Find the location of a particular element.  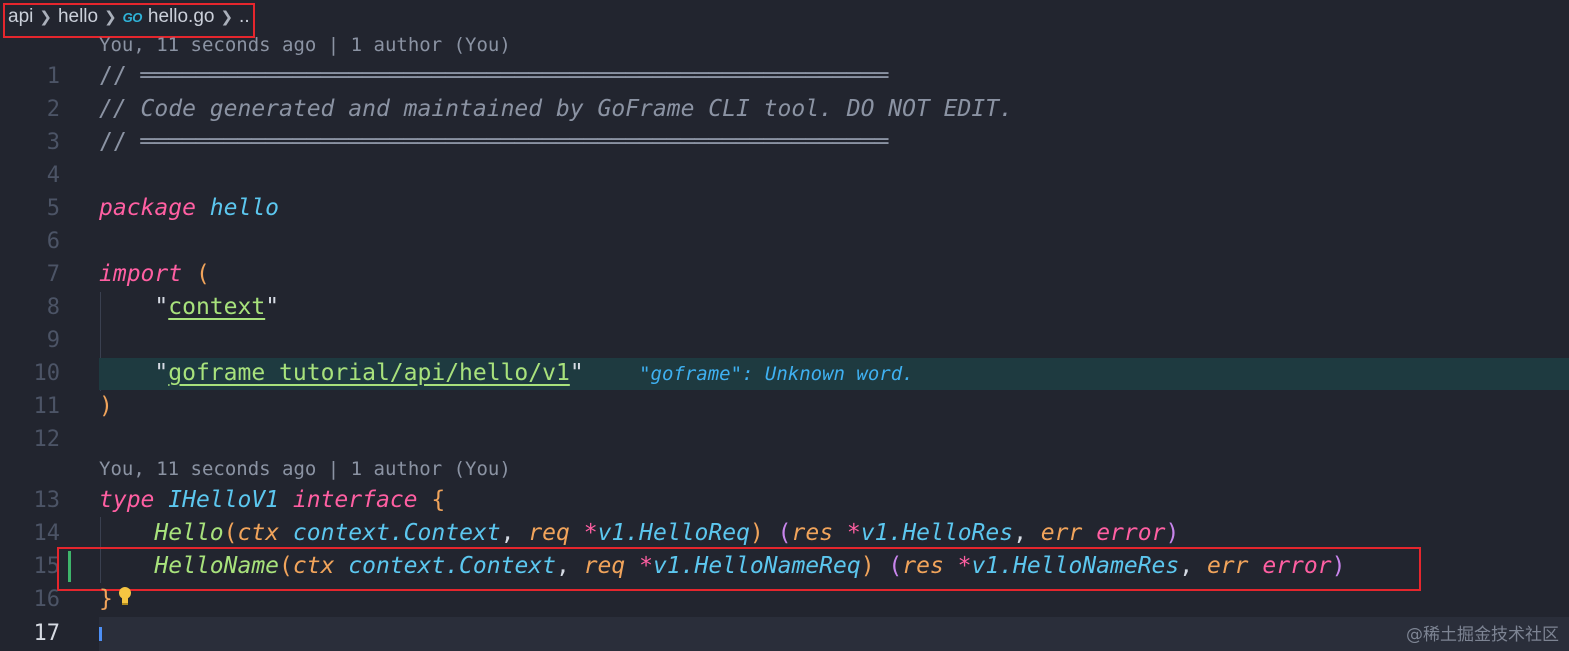

line-number: 1 is located at coordinates (53, 76).